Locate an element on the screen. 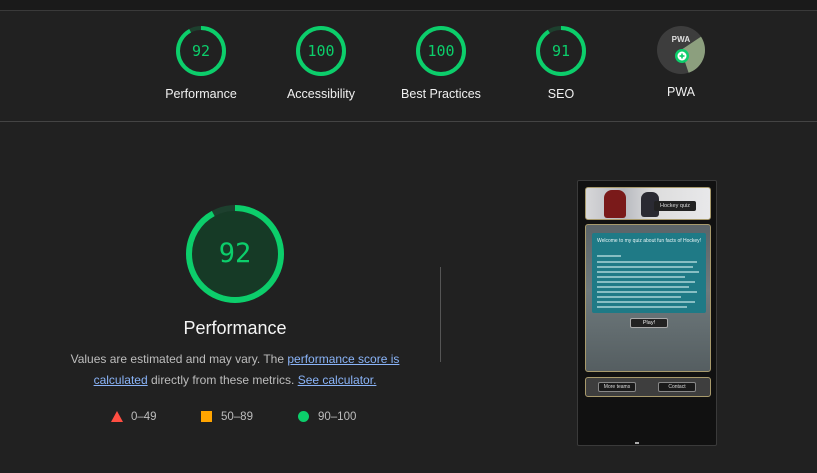 This screenshot has width=817, height=473. pwa-badge-icon: PWA is located at coordinates (681, 50).